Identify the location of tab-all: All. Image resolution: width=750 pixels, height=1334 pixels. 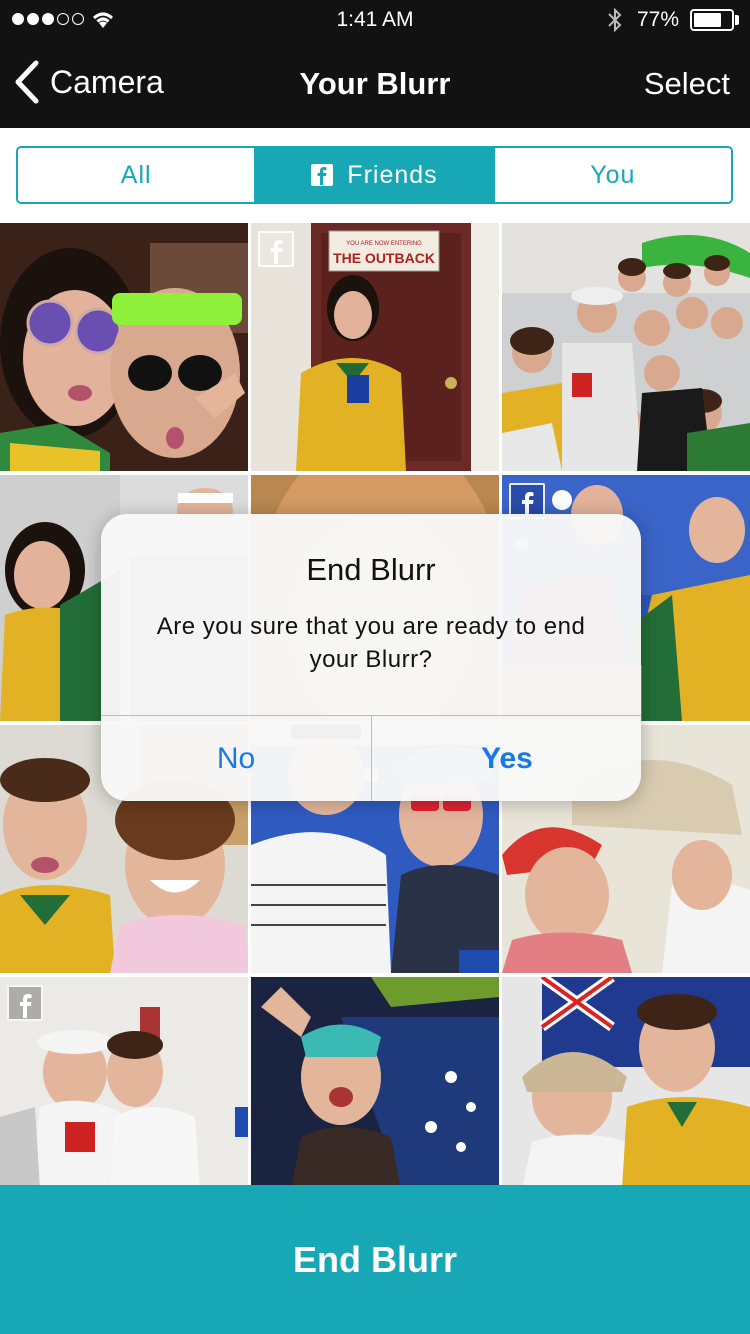
(136, 175).